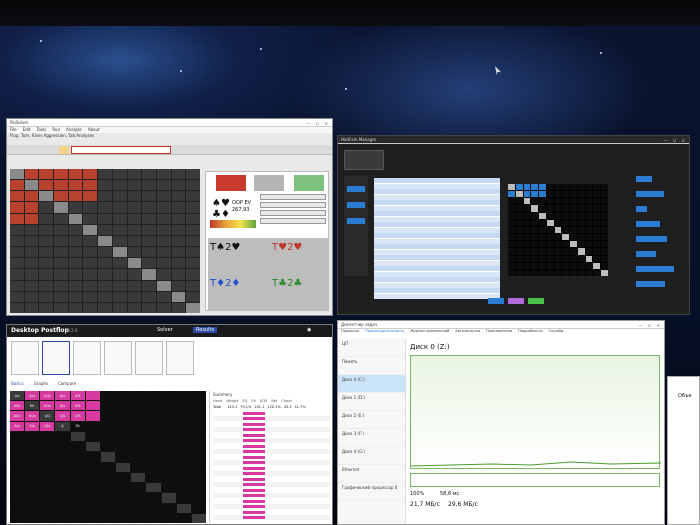  What do you see at coordinates (118, 358) in the screenshot?
I see `action-node` at bounding box center [118, 358].